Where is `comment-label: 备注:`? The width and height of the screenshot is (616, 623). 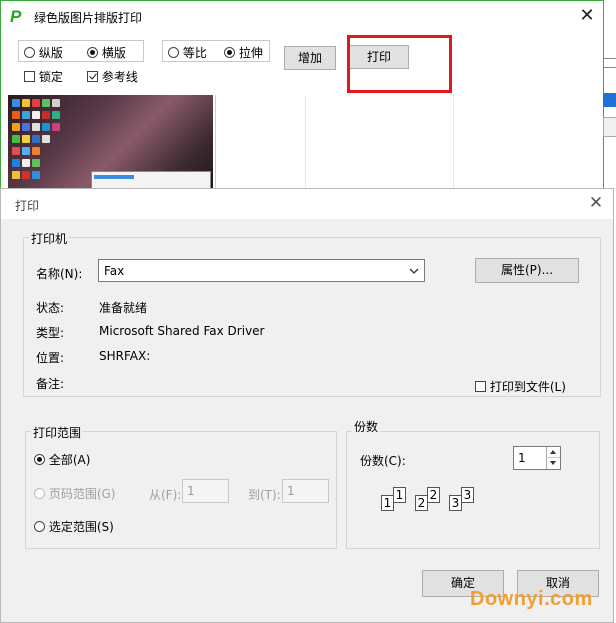
comment-label: 备注: is located at coordinates (50, 384).